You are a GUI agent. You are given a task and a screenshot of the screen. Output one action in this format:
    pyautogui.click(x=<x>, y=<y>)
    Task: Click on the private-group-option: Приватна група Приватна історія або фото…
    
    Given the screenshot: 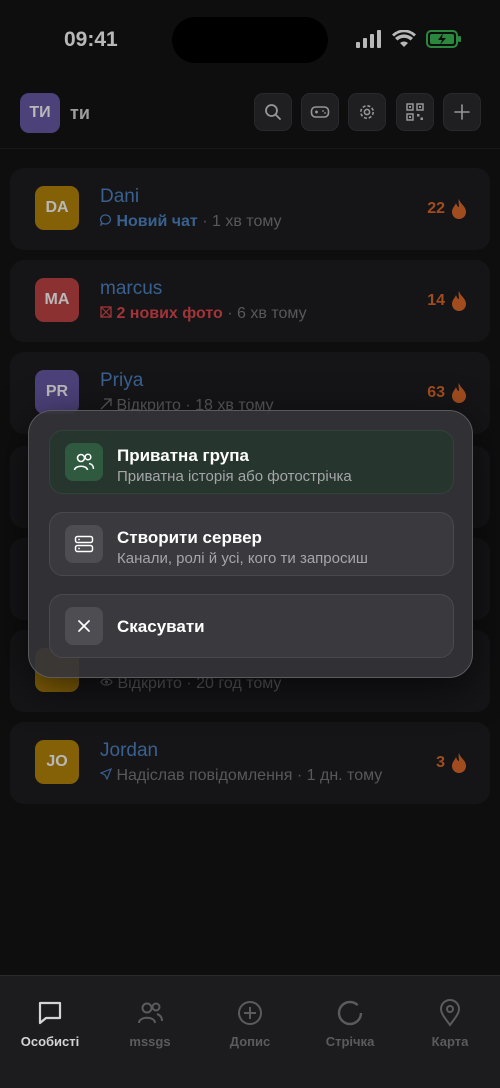 What is the action you would take?
    pyautogui.click(x=251, y=462)
    